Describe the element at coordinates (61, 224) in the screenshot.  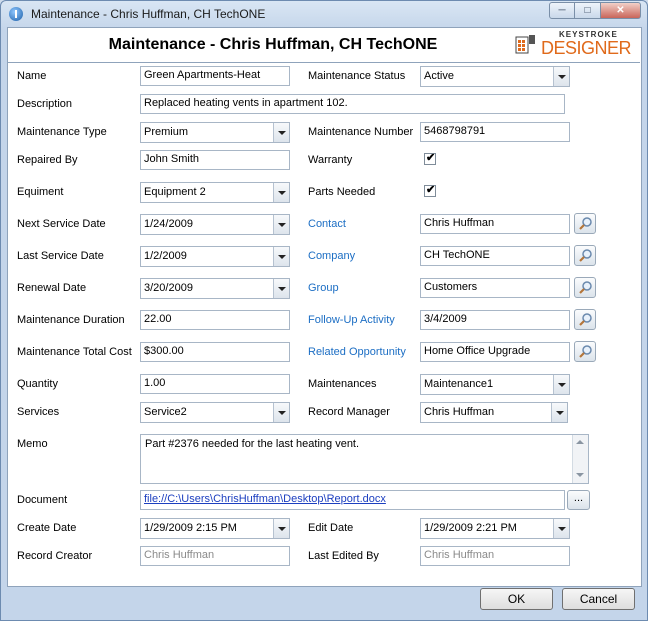
I see `next-service-date-label: Next Service Date` at that location.